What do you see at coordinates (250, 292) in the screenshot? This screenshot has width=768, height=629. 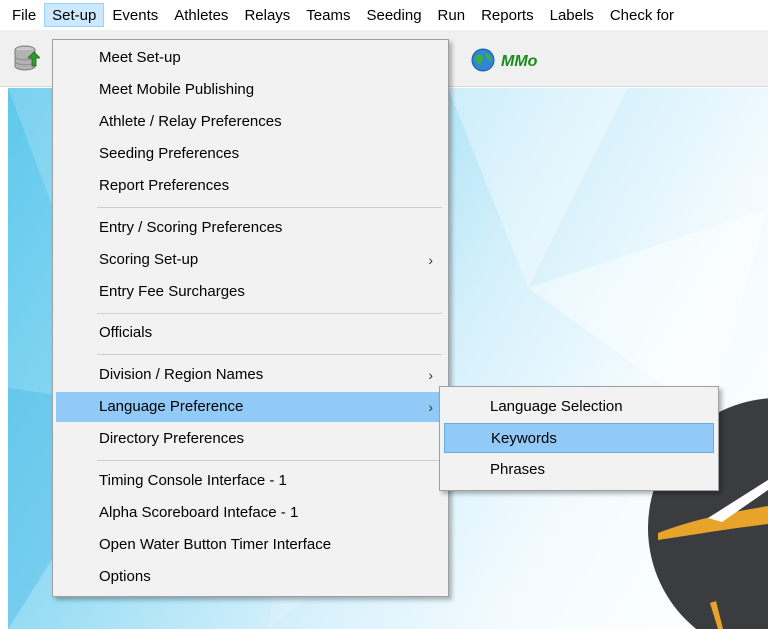 I see `menu-item-entry-fee-surcharges: Entry Fee Surcharges` at bounding box center [250, 292].